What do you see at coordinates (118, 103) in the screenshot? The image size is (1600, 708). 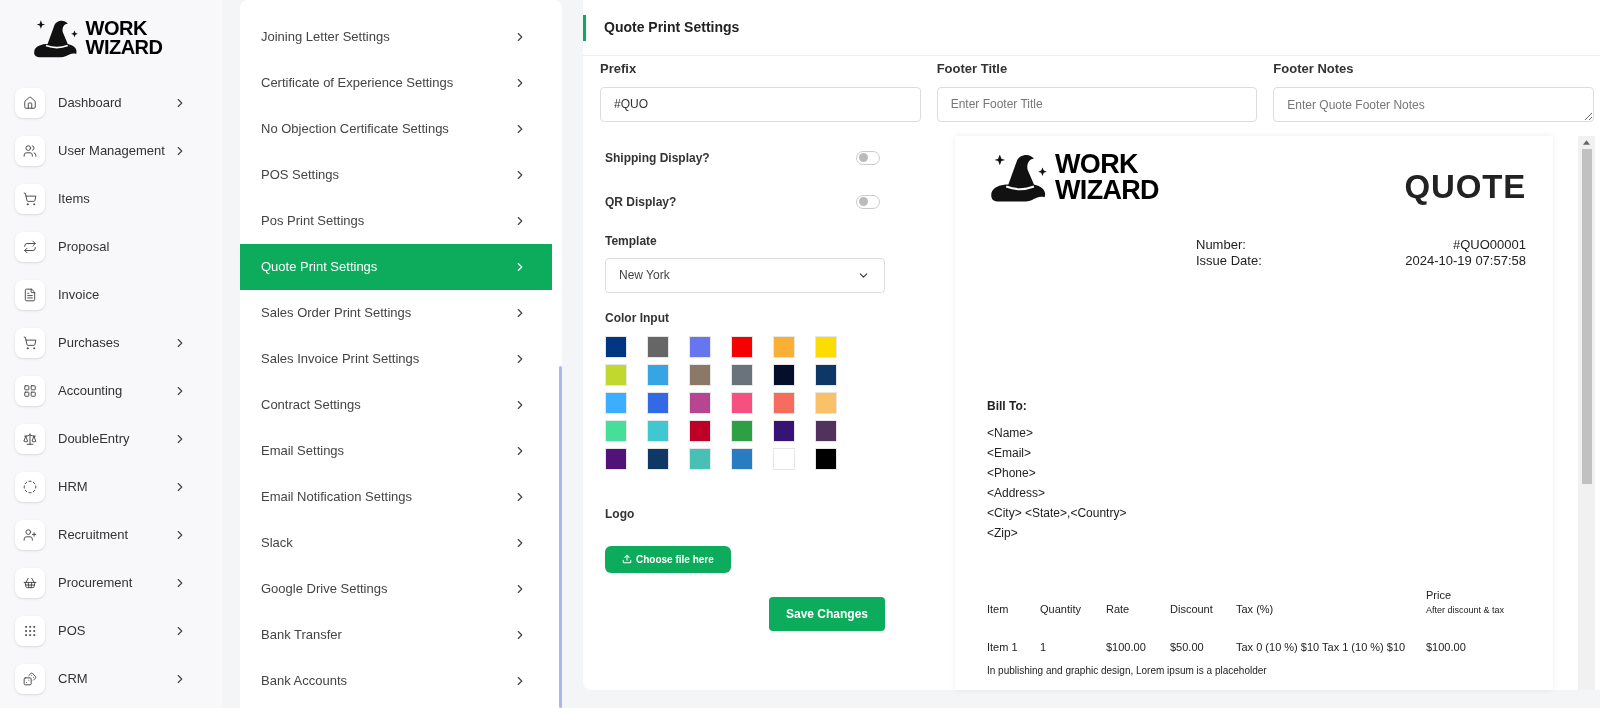 I see `sidebar-item: Dashboard` at bounding box center [118, 103].